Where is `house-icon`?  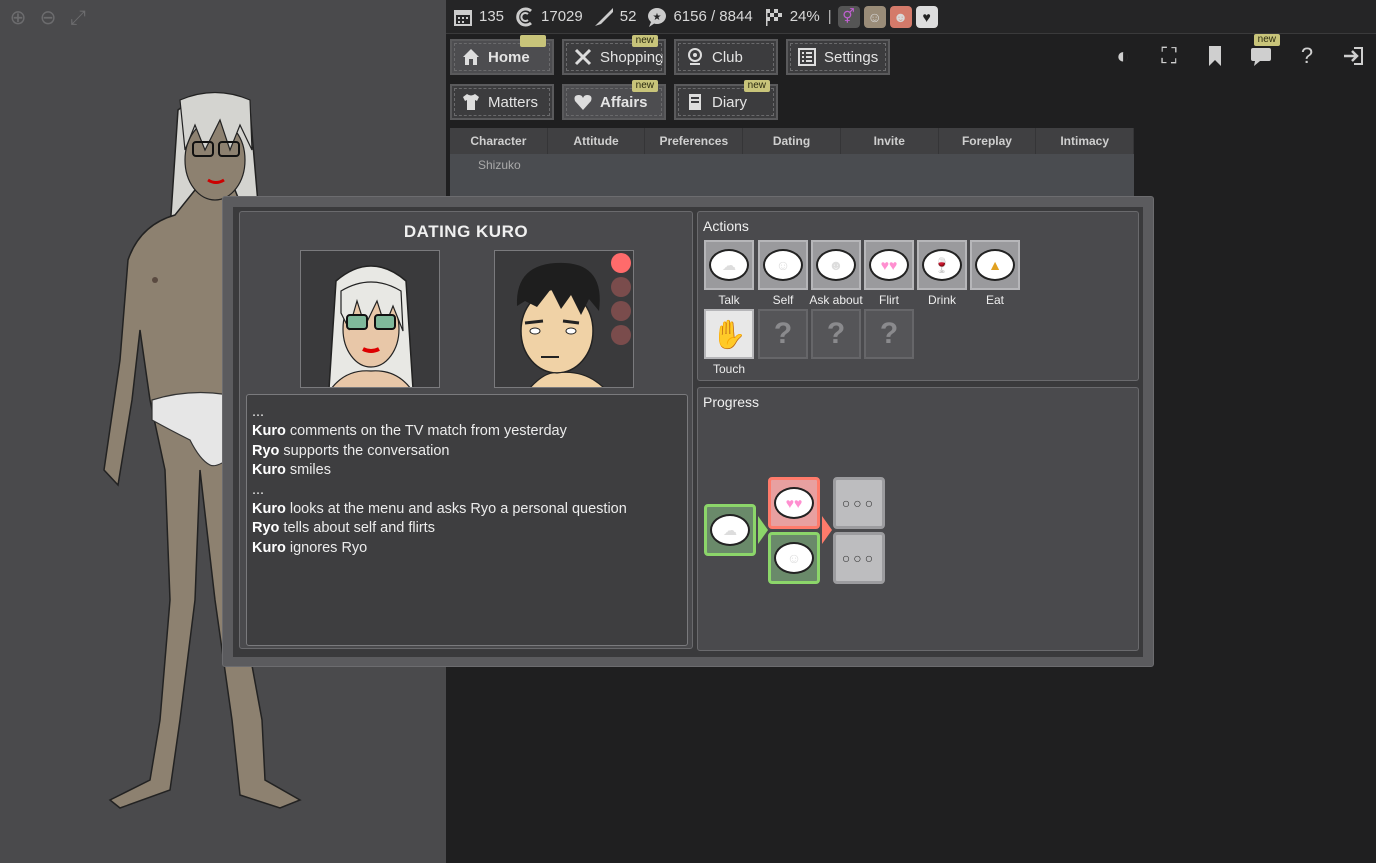 house-icon is located at coordinates (471, 57).